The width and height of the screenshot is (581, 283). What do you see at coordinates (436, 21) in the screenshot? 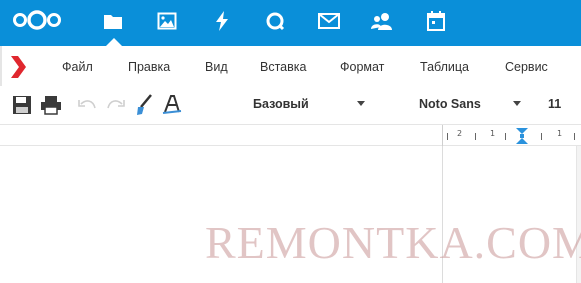
I see `calendar-icon` at bounding box center [436, 21].